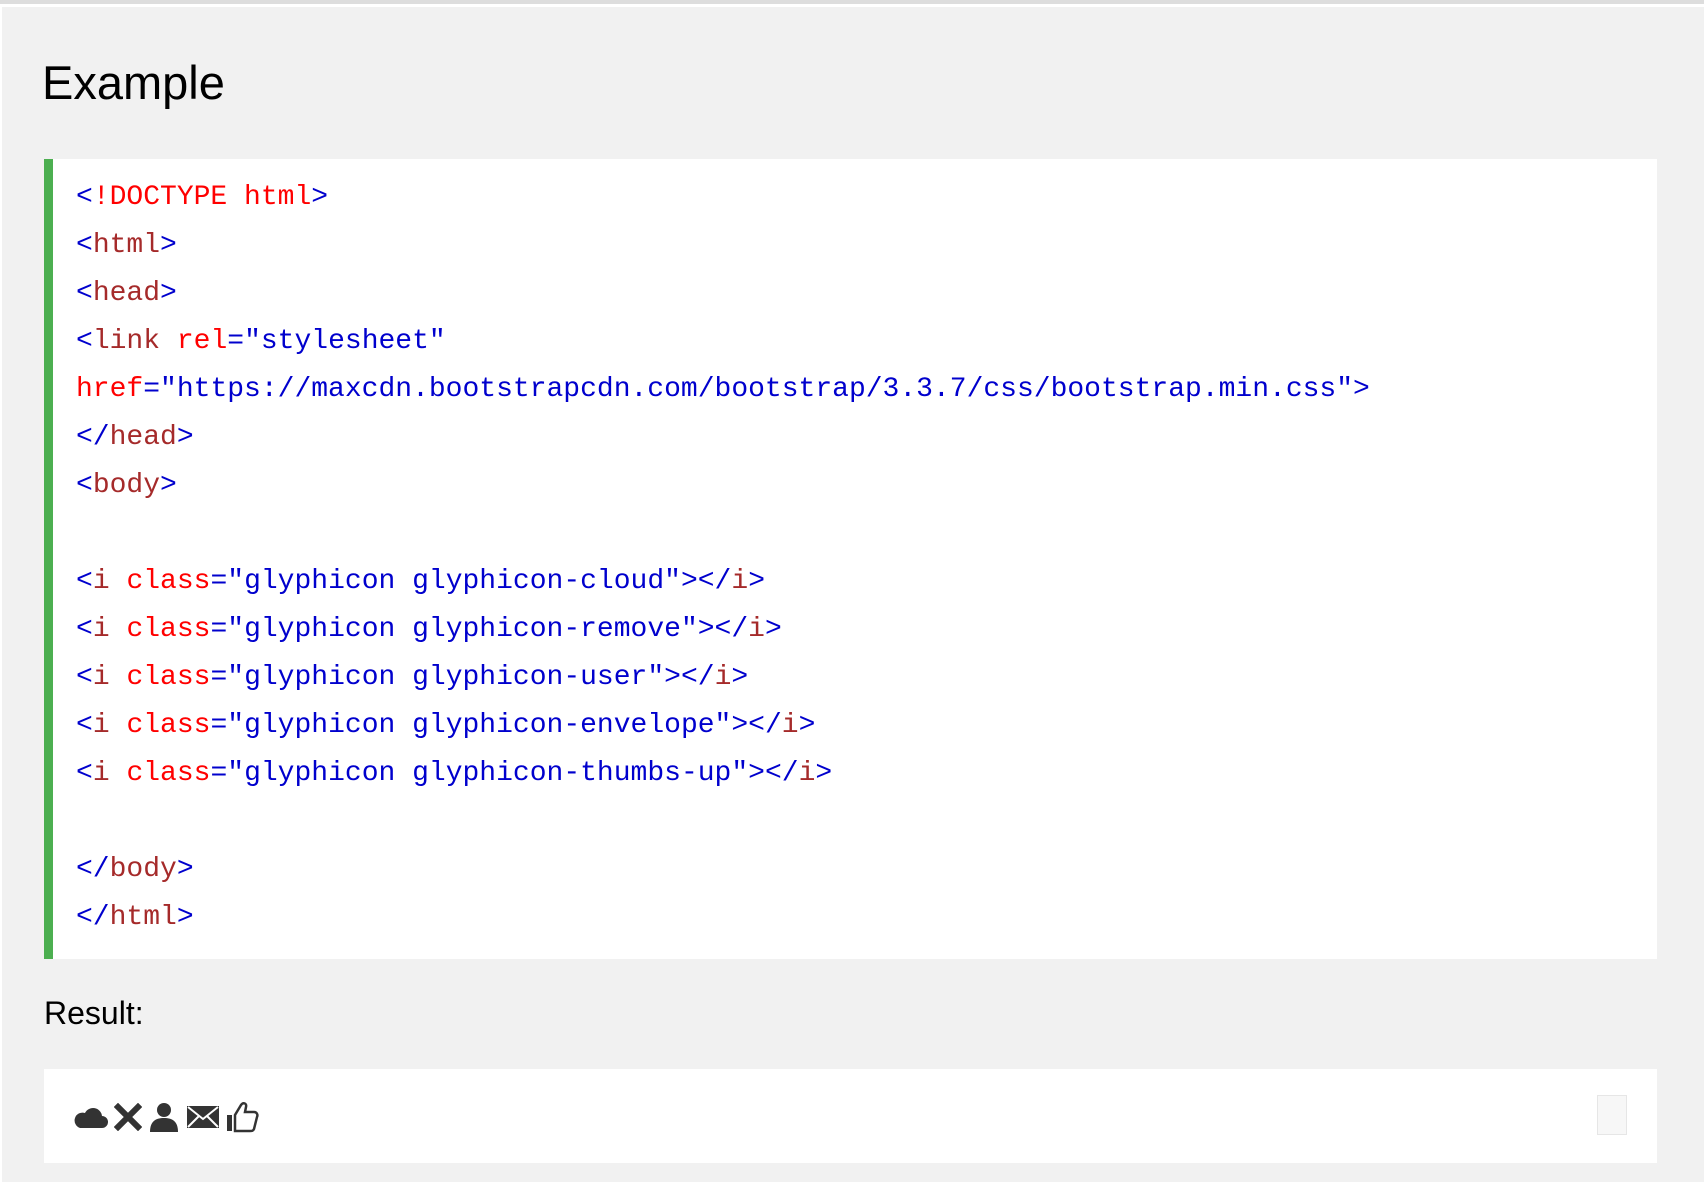 The height and width of the screenshot is (1182, 1704). What do you see at coordinates (133, 82) in the screenshot?
I see `example-heading: Example` at bounding box center [133, 82].